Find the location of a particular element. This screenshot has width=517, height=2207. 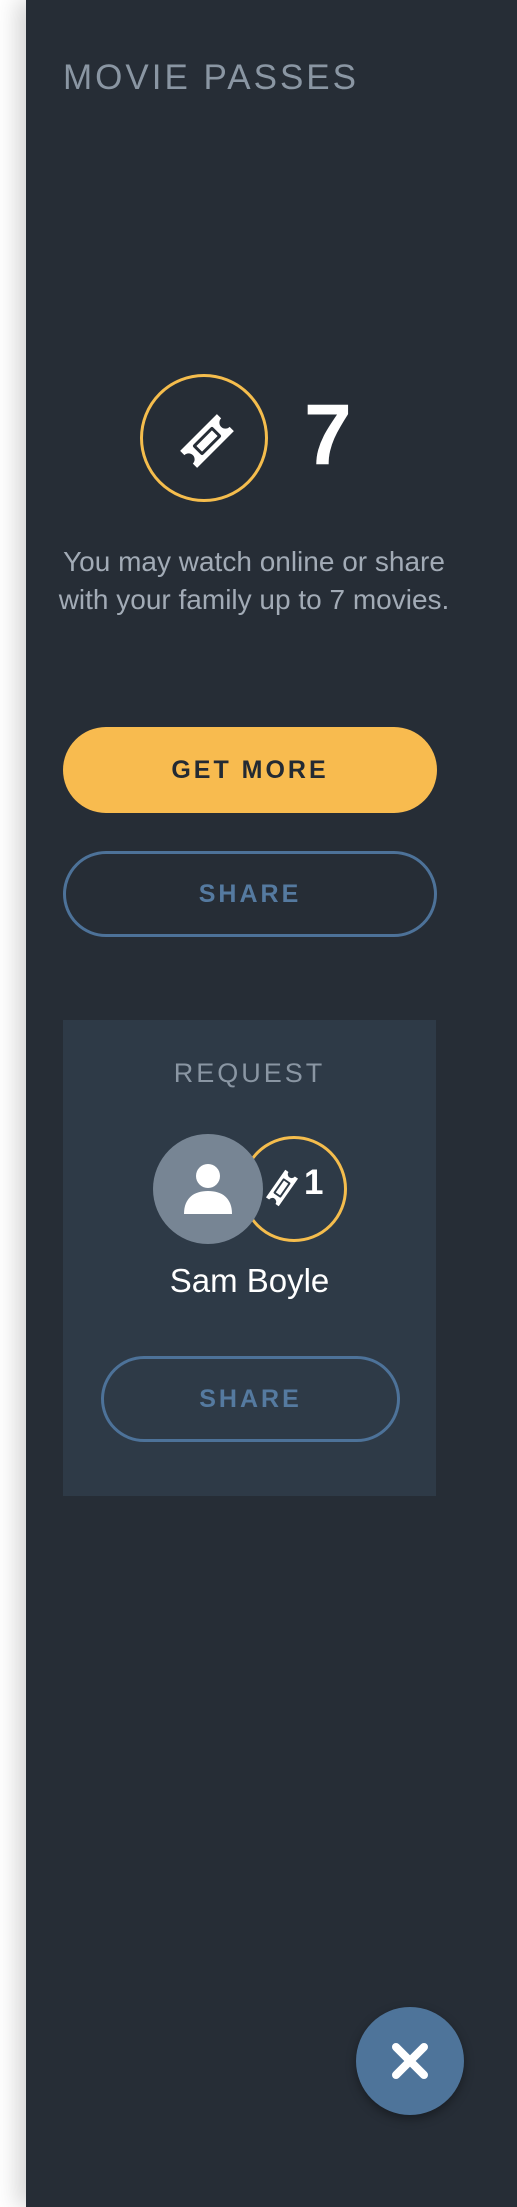

get-more-button: GET MORE is located at coordinates (250, 770).